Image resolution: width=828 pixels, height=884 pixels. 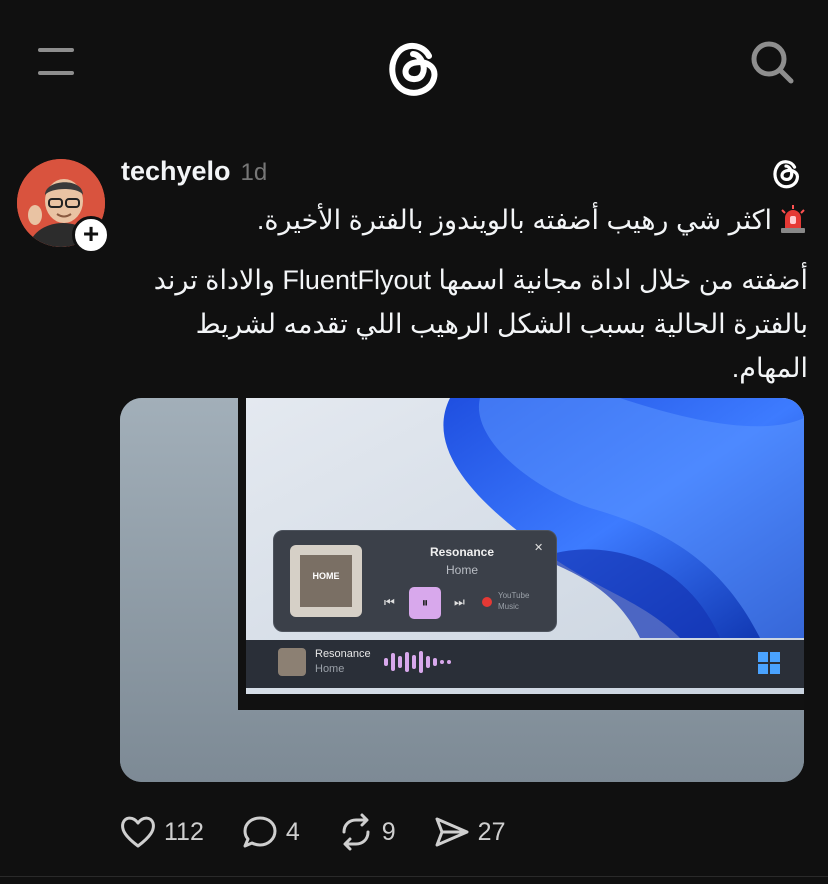 I want to click on like-button: 112, so click(x=161, y=832).